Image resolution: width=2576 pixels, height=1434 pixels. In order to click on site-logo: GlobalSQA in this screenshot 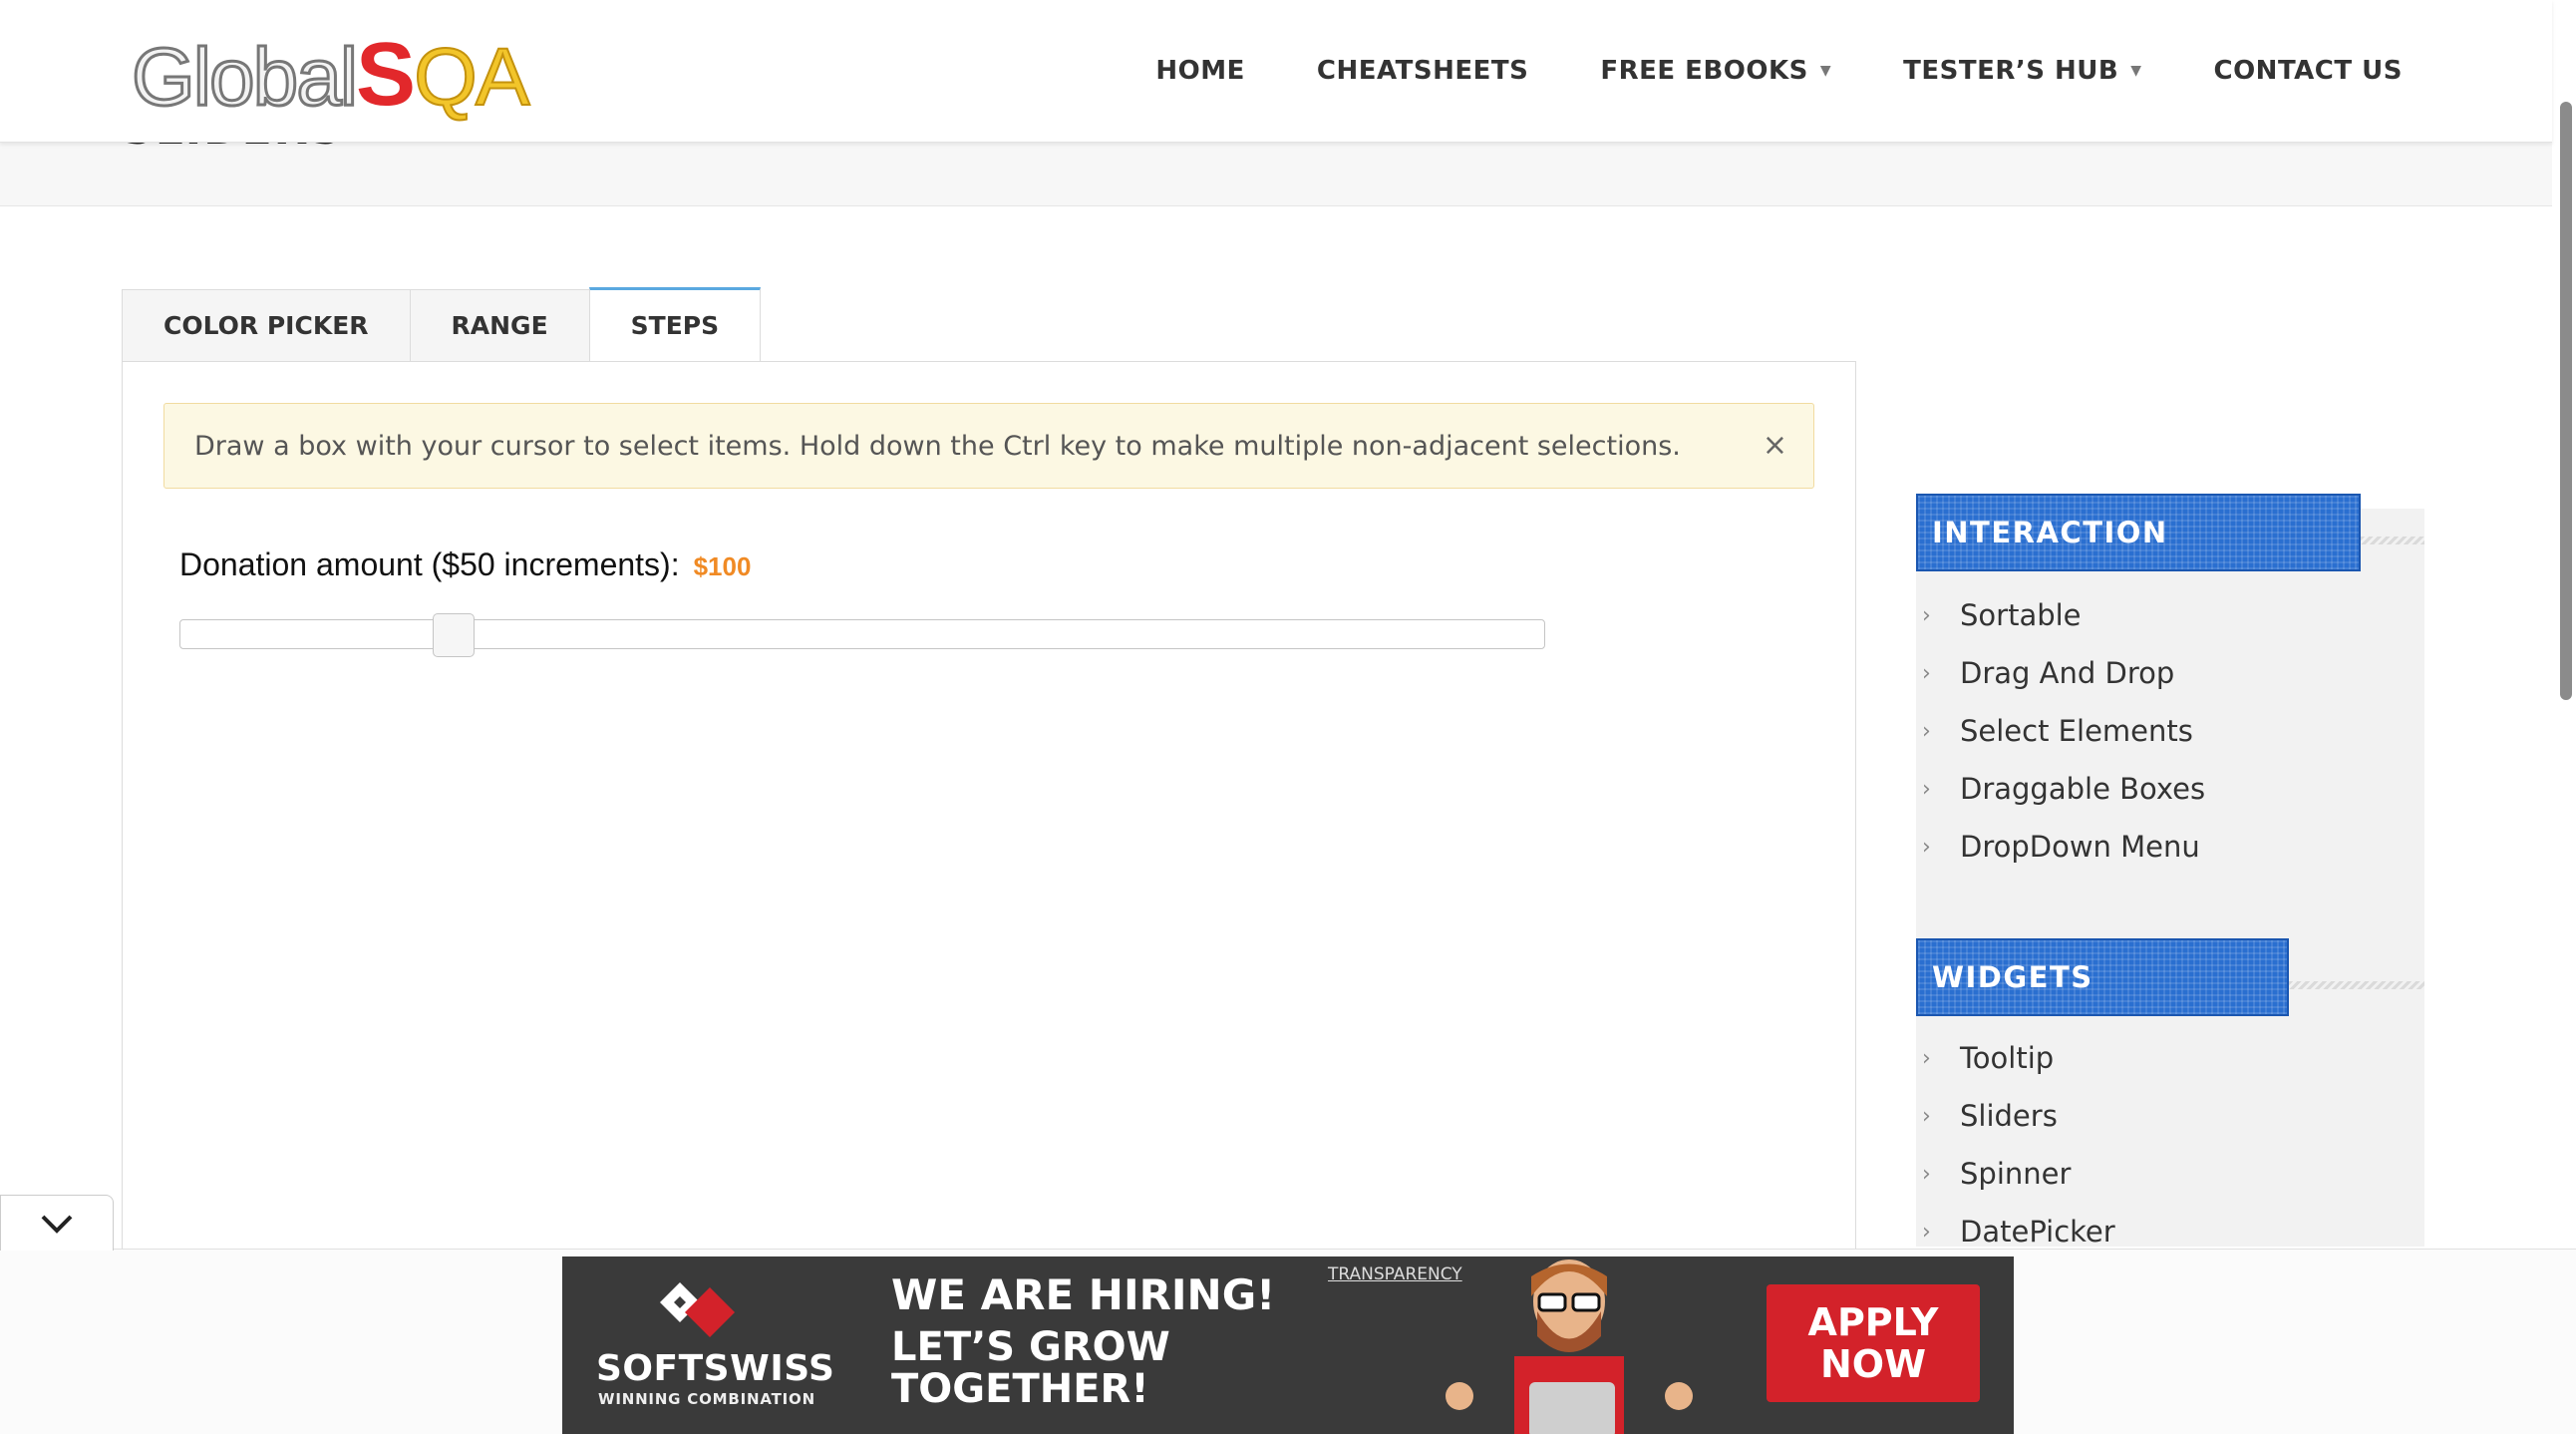, I will do `click(330, 77)`.